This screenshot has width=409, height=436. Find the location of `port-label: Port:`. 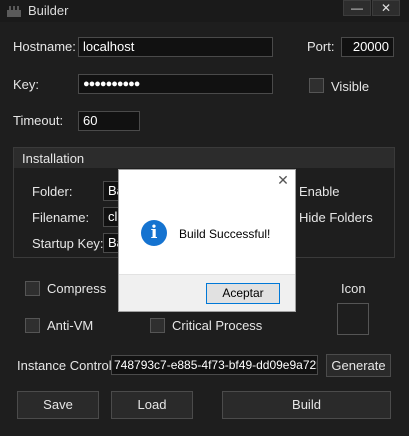

port-label: Port: is located at coordinates (321, 46).